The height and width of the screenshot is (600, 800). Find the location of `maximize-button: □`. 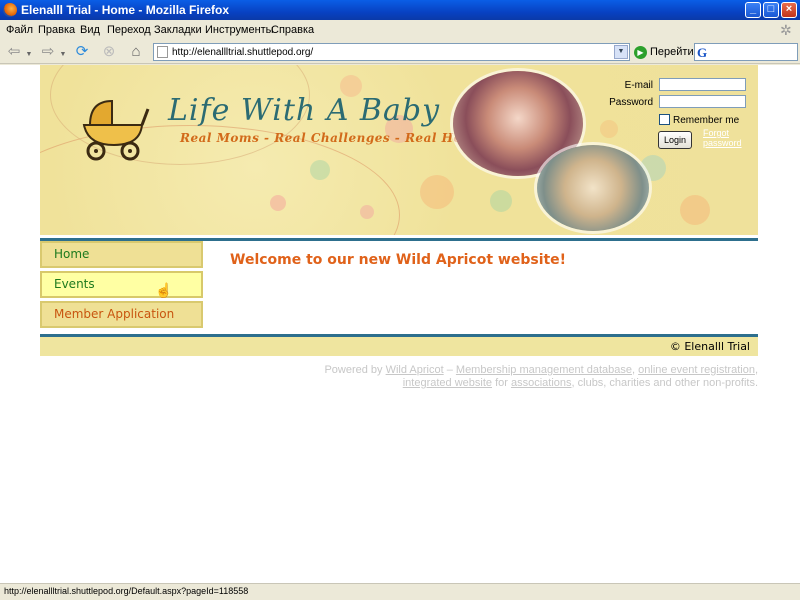

maximize-button: □ is located at coordinates (771, 10).